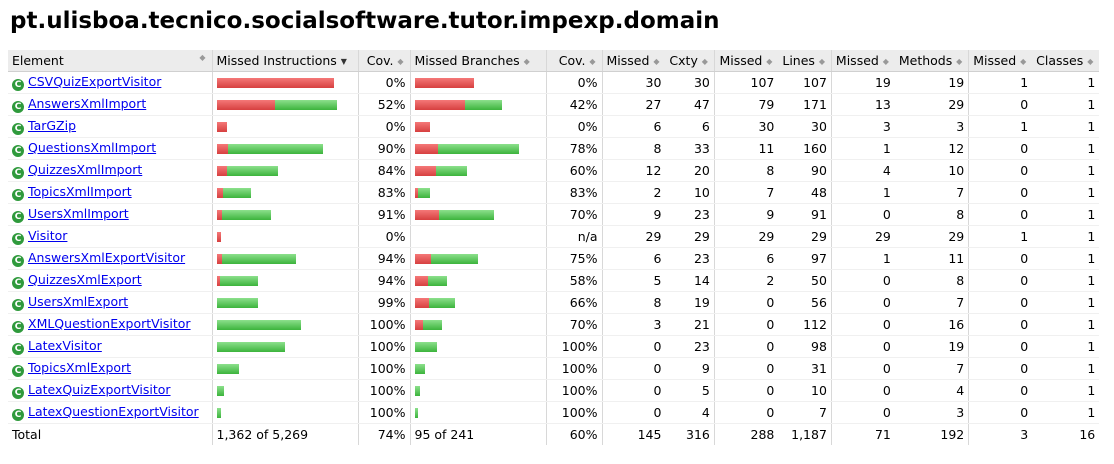 Image resolution: width=1114 pixels, height=464 pixels. I want to click on class-link: TopicsXmlExport, so click(79, 367).